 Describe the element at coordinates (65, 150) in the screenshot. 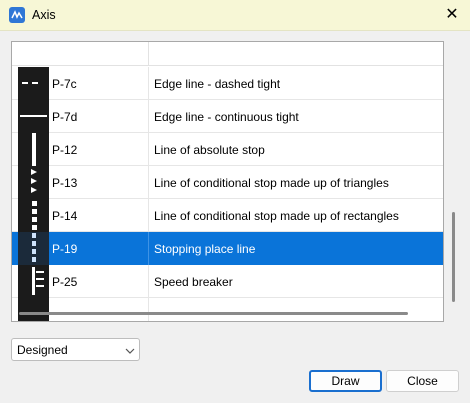

I see `item-code: P-12` at that location.